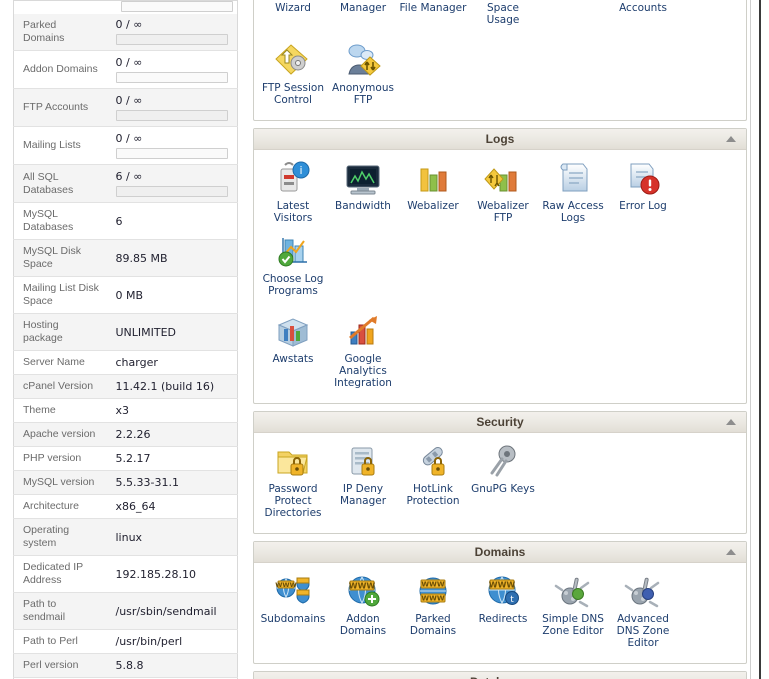 The image size is (769, 679). I want to click on feature-tile: WWW Addon Domains, so click(363, 610).